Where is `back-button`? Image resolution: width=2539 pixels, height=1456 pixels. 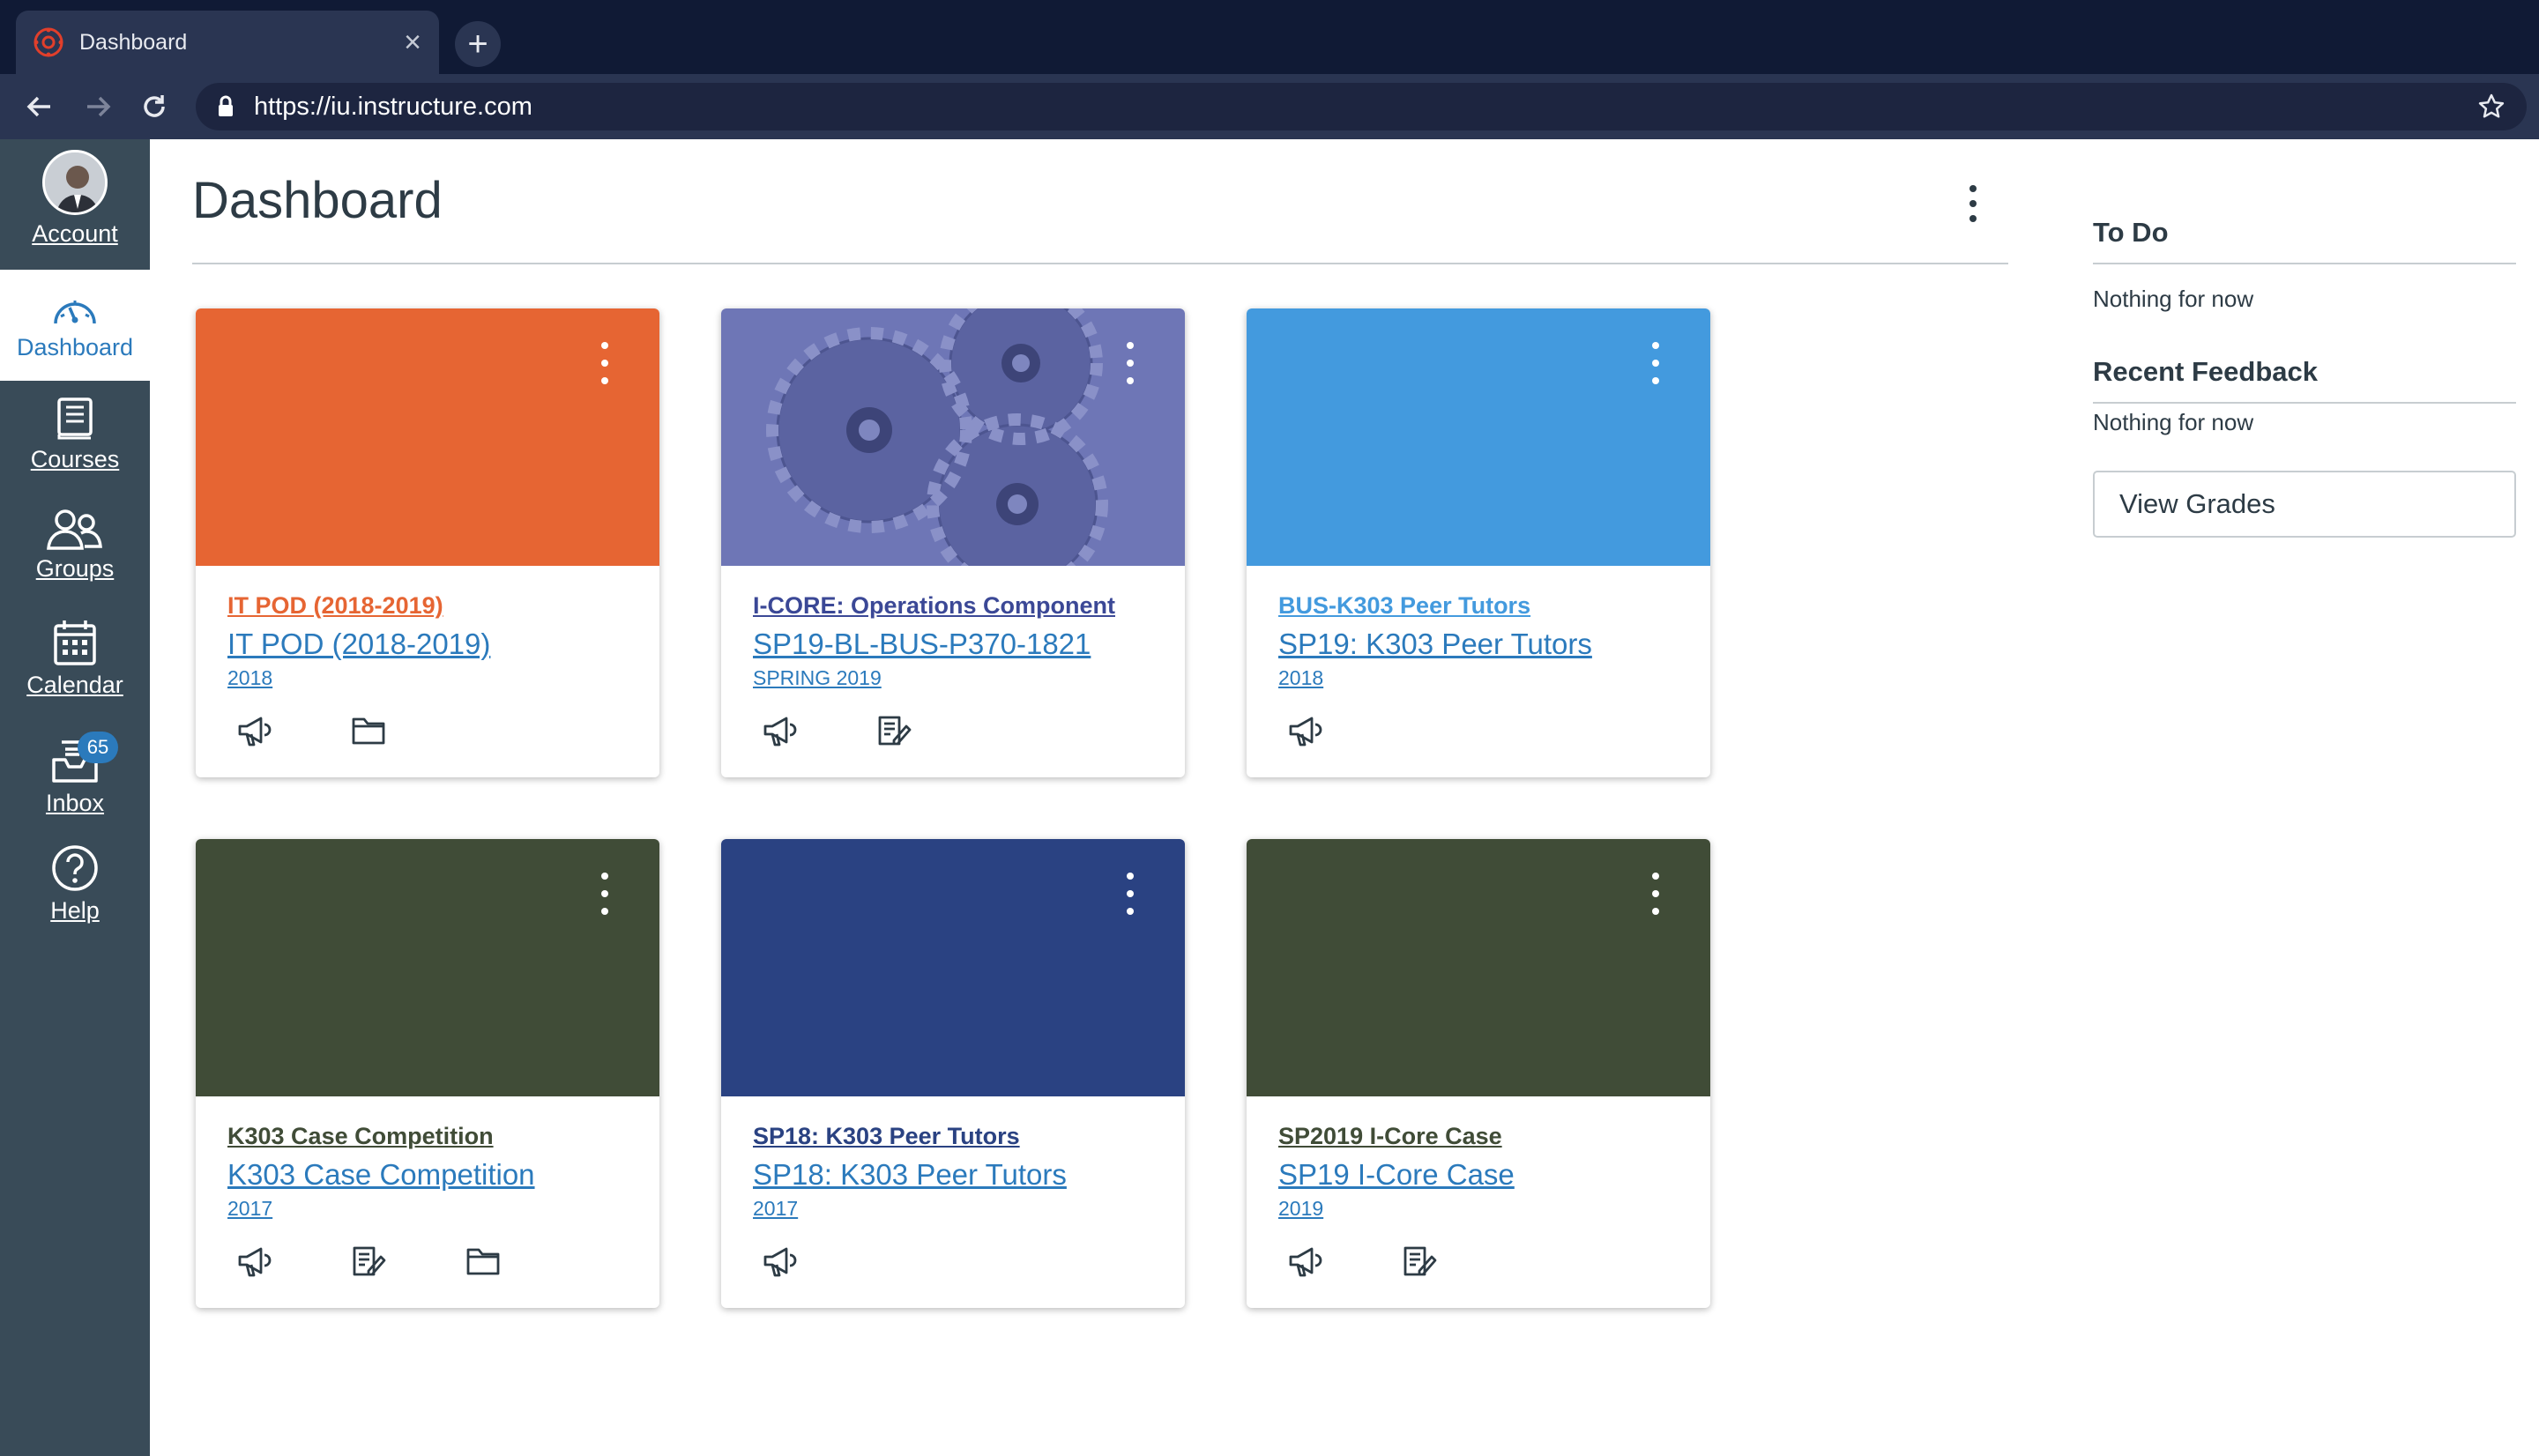
back-button is located at coordinates (40, 107).